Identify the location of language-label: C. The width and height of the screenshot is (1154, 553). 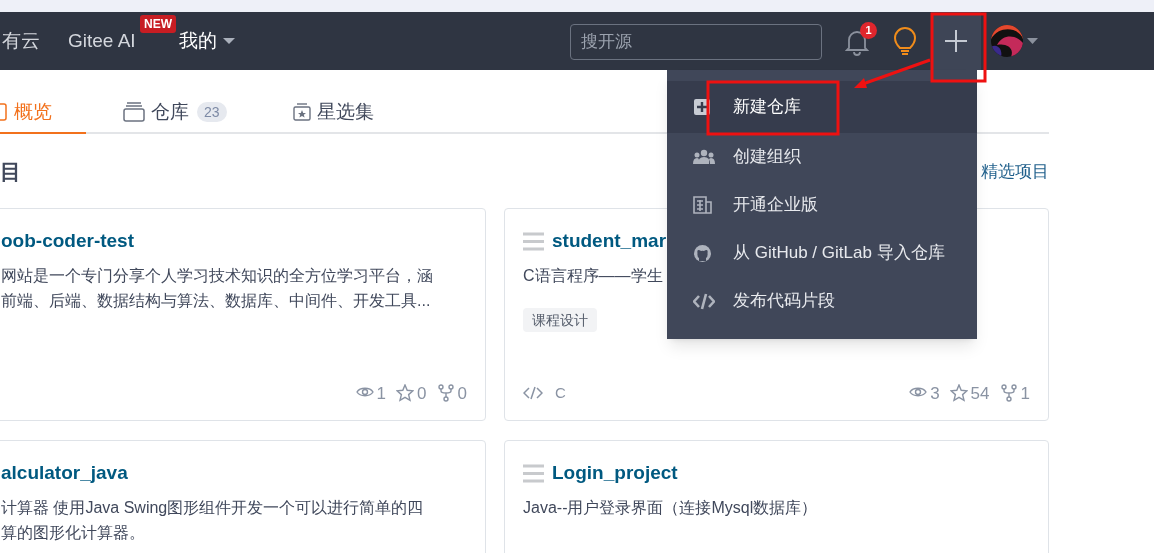
(560, 393).